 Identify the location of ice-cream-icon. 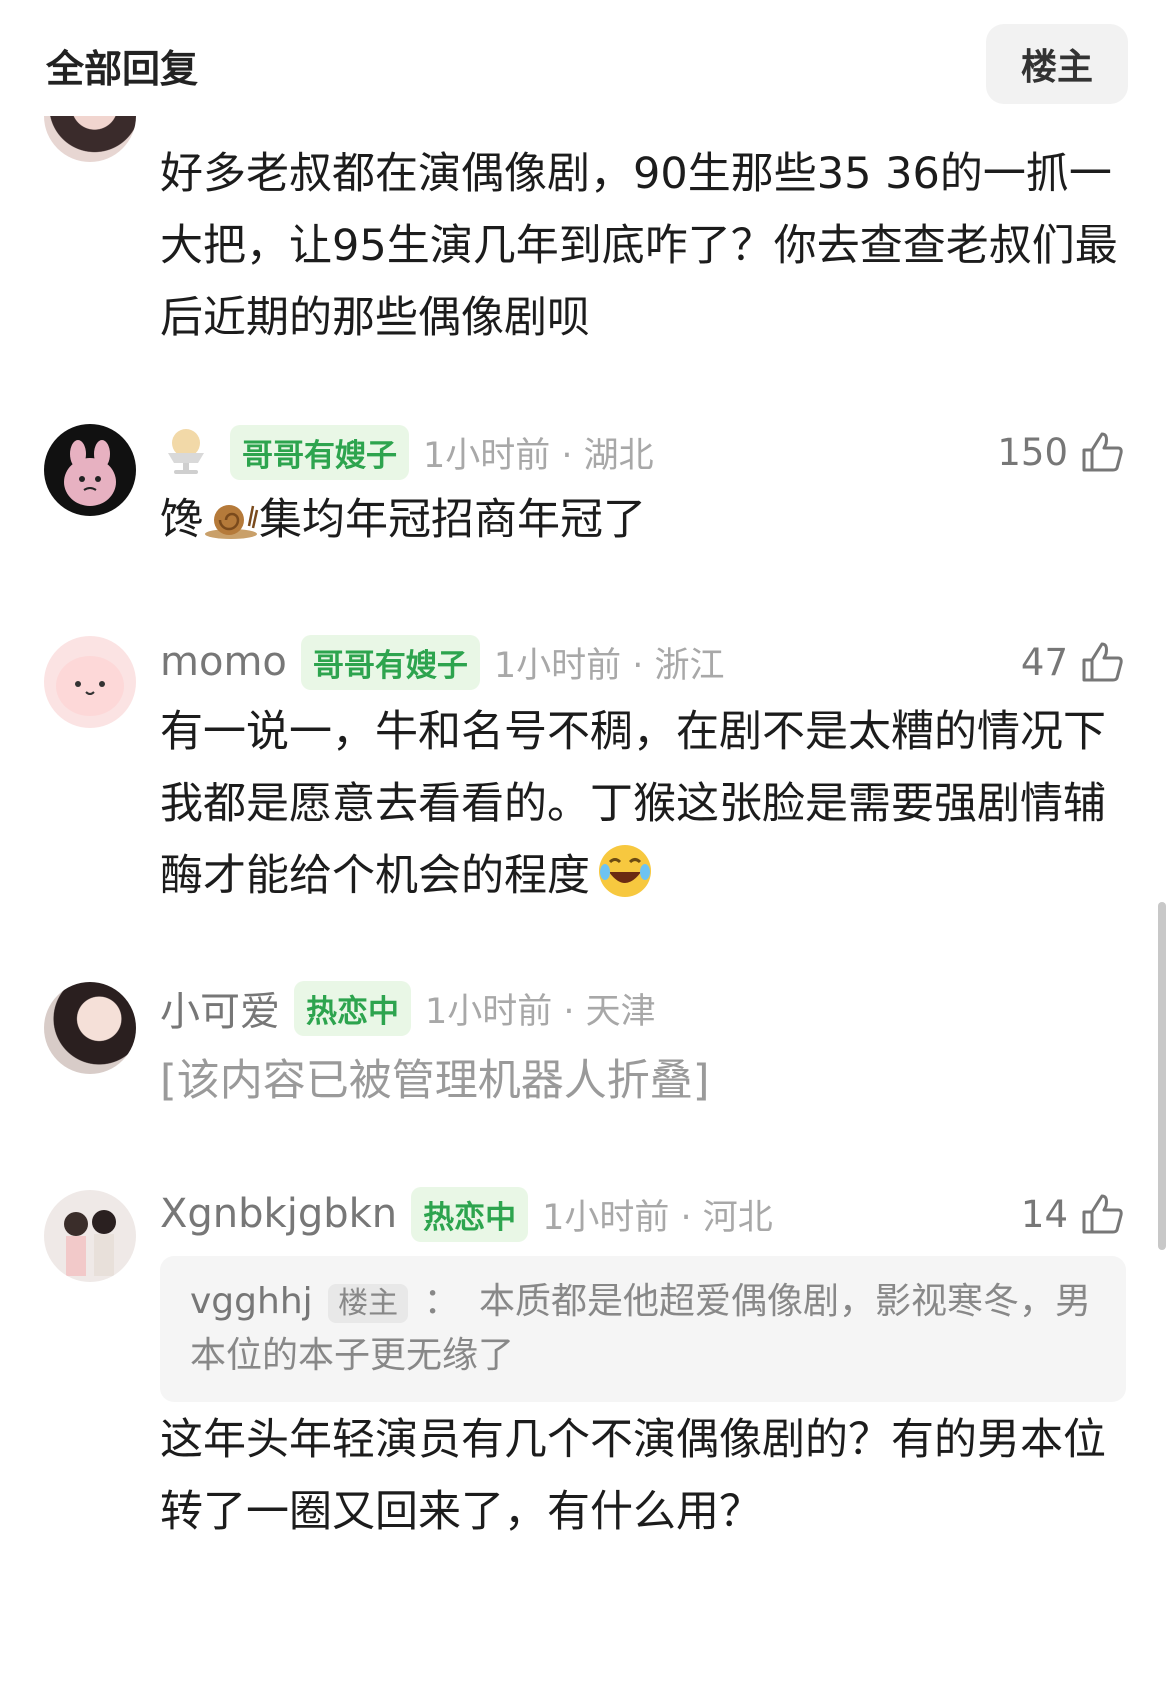
(186, 452).